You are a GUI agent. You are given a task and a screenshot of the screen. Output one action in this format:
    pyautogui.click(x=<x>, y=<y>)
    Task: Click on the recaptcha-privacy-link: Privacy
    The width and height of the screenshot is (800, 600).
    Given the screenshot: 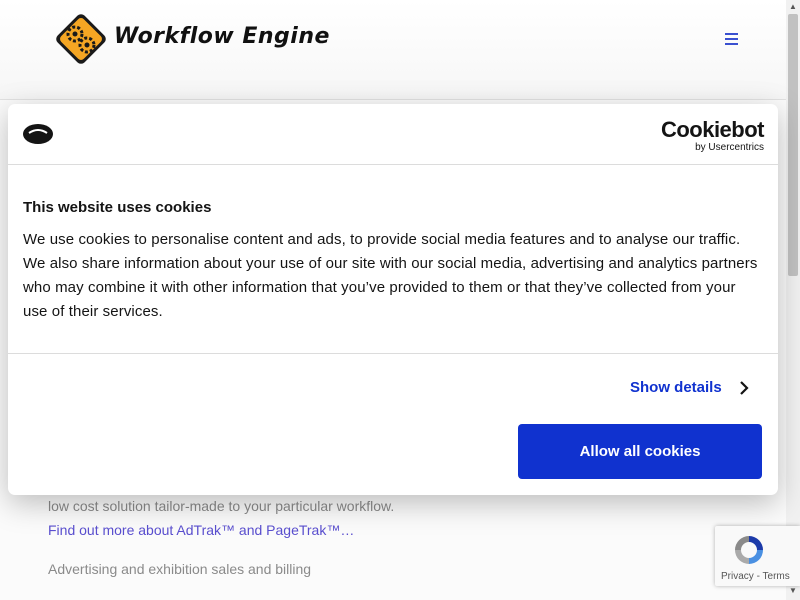 What is the action you would take?
    pyautogui.click(x=737, y=576)
    